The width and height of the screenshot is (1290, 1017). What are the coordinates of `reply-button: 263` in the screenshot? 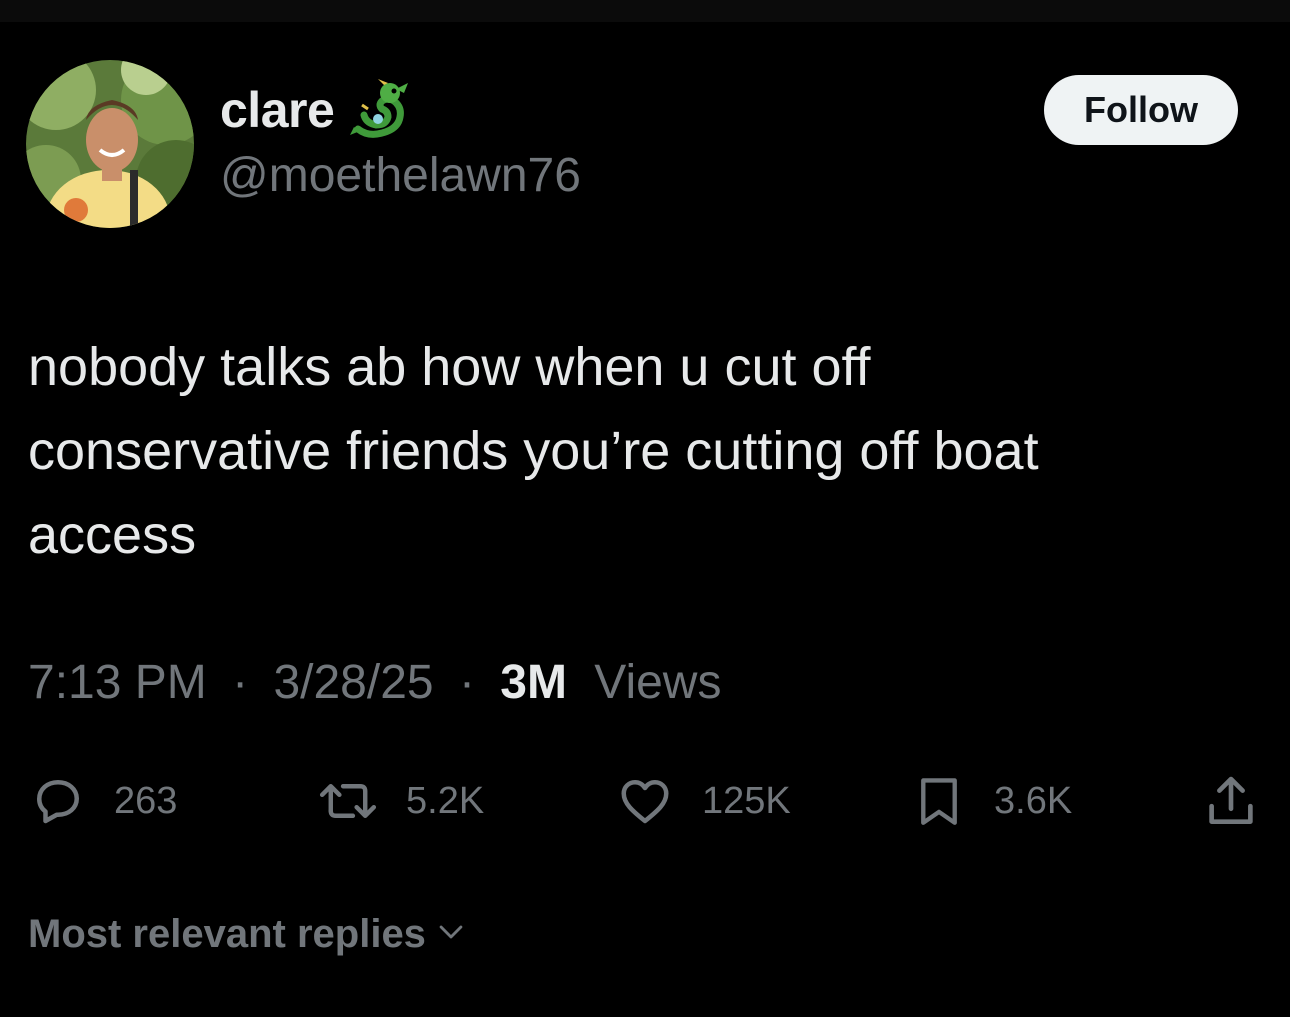 It's located at (102, 801).